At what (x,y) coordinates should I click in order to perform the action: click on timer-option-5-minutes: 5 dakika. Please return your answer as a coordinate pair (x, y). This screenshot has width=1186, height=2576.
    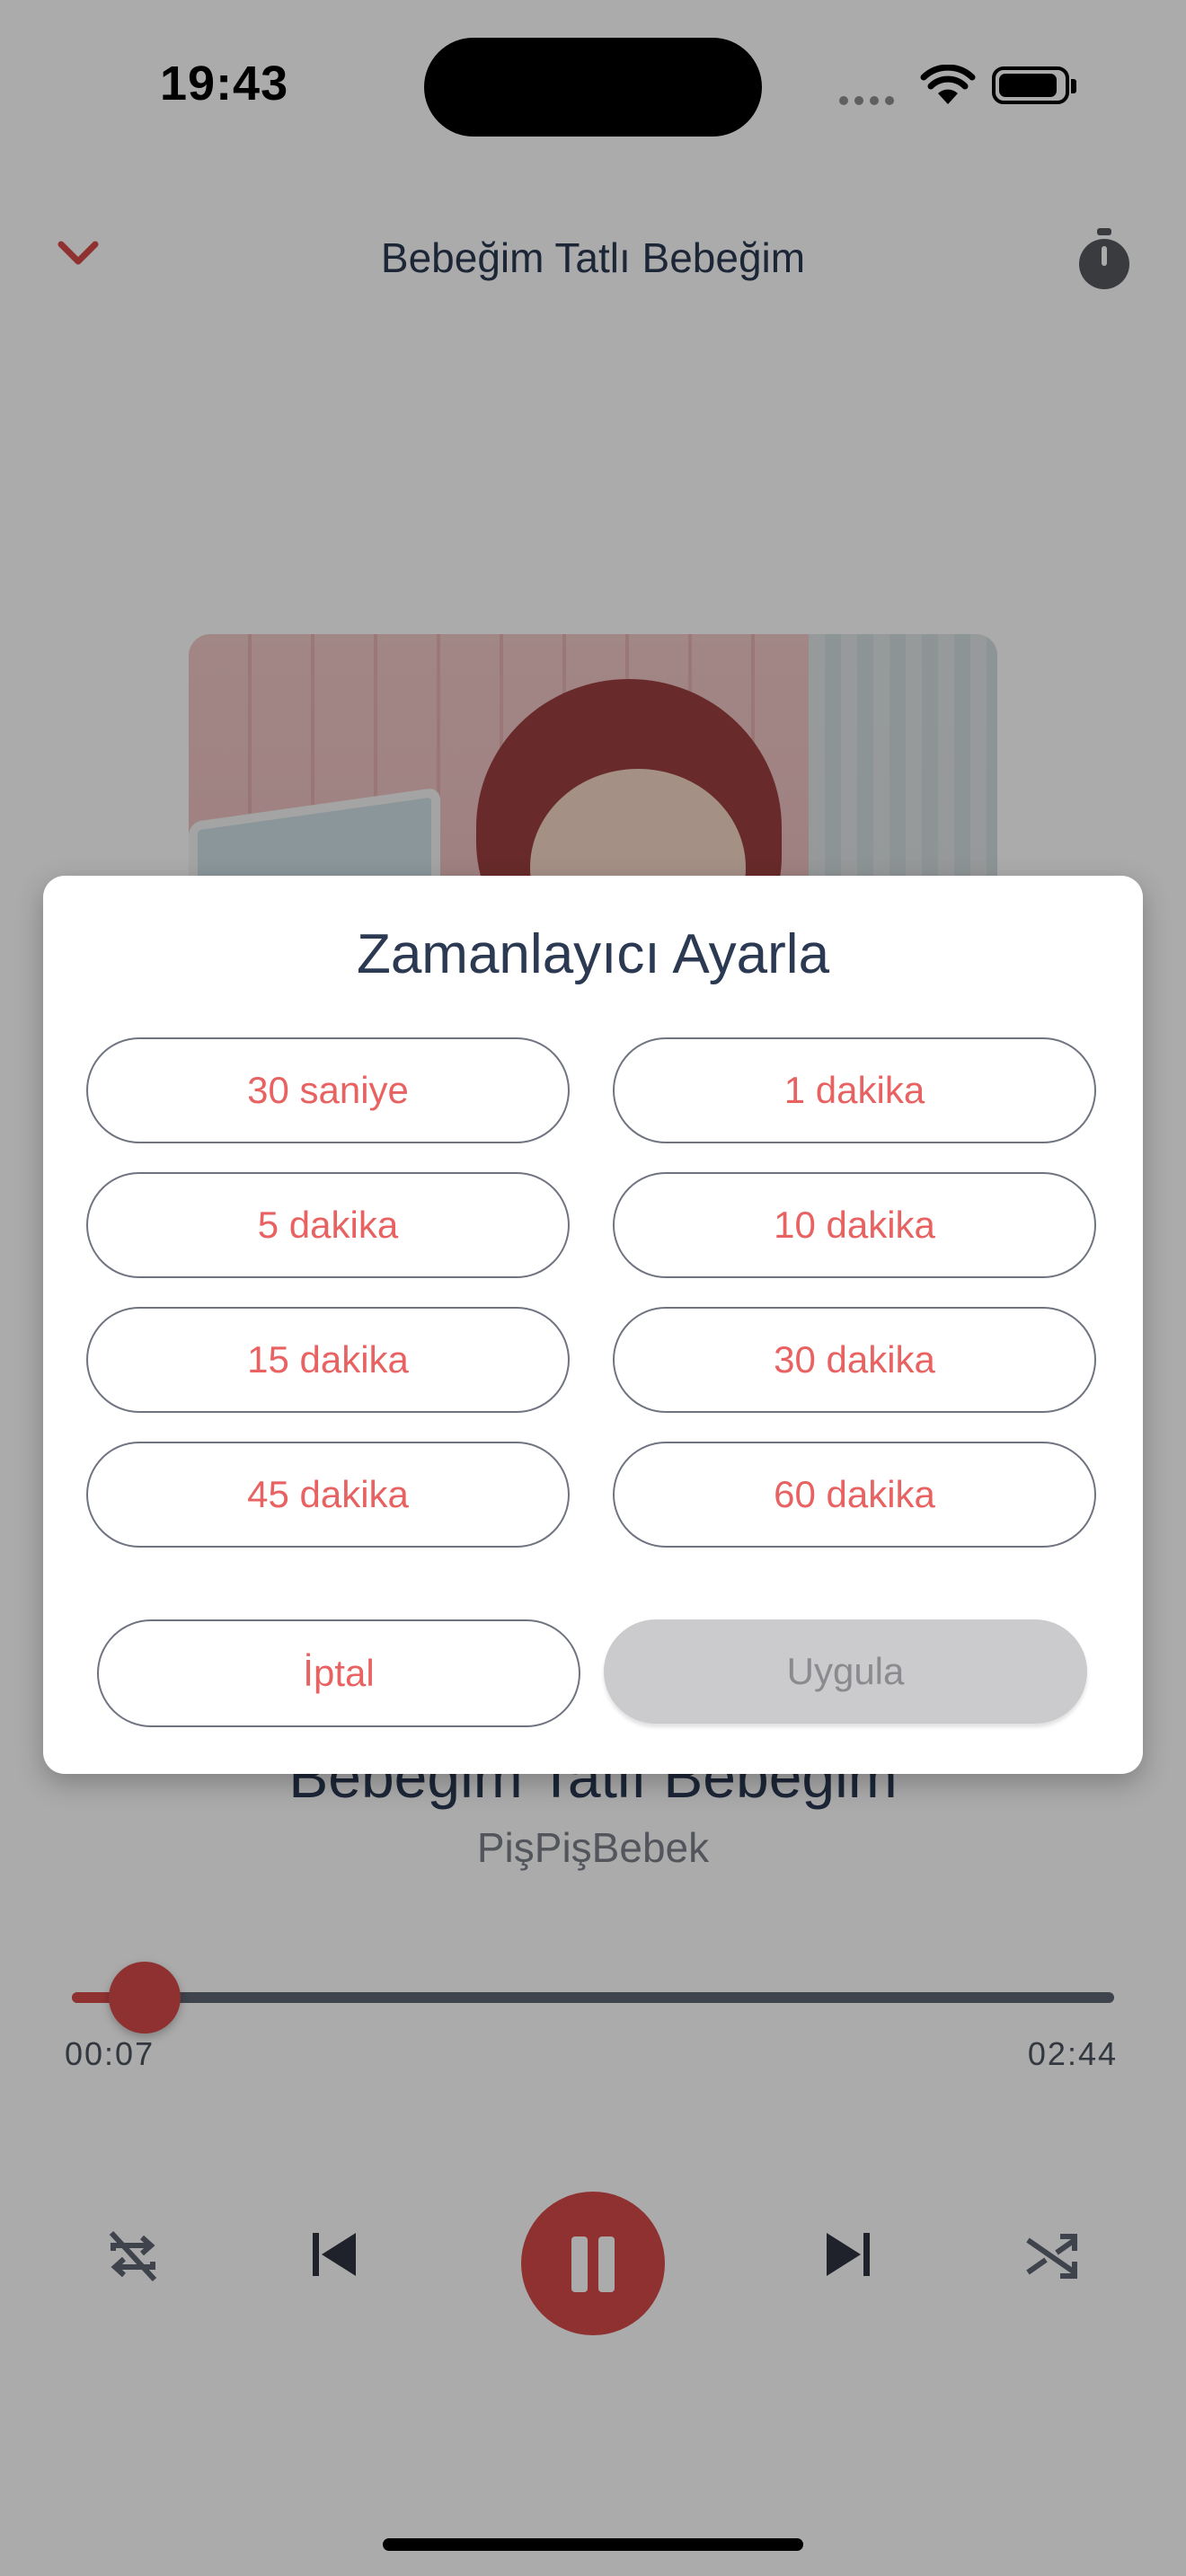
    Looking at the image, I should click on (328, 1225).